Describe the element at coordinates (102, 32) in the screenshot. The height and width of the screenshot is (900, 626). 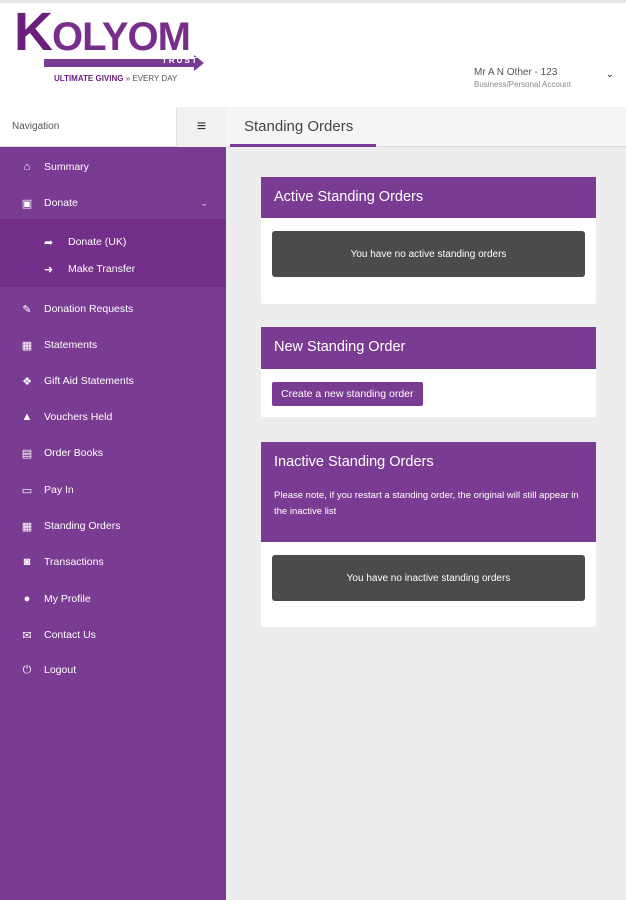
I see `logo-wordmark: KOLYOM` at that location.